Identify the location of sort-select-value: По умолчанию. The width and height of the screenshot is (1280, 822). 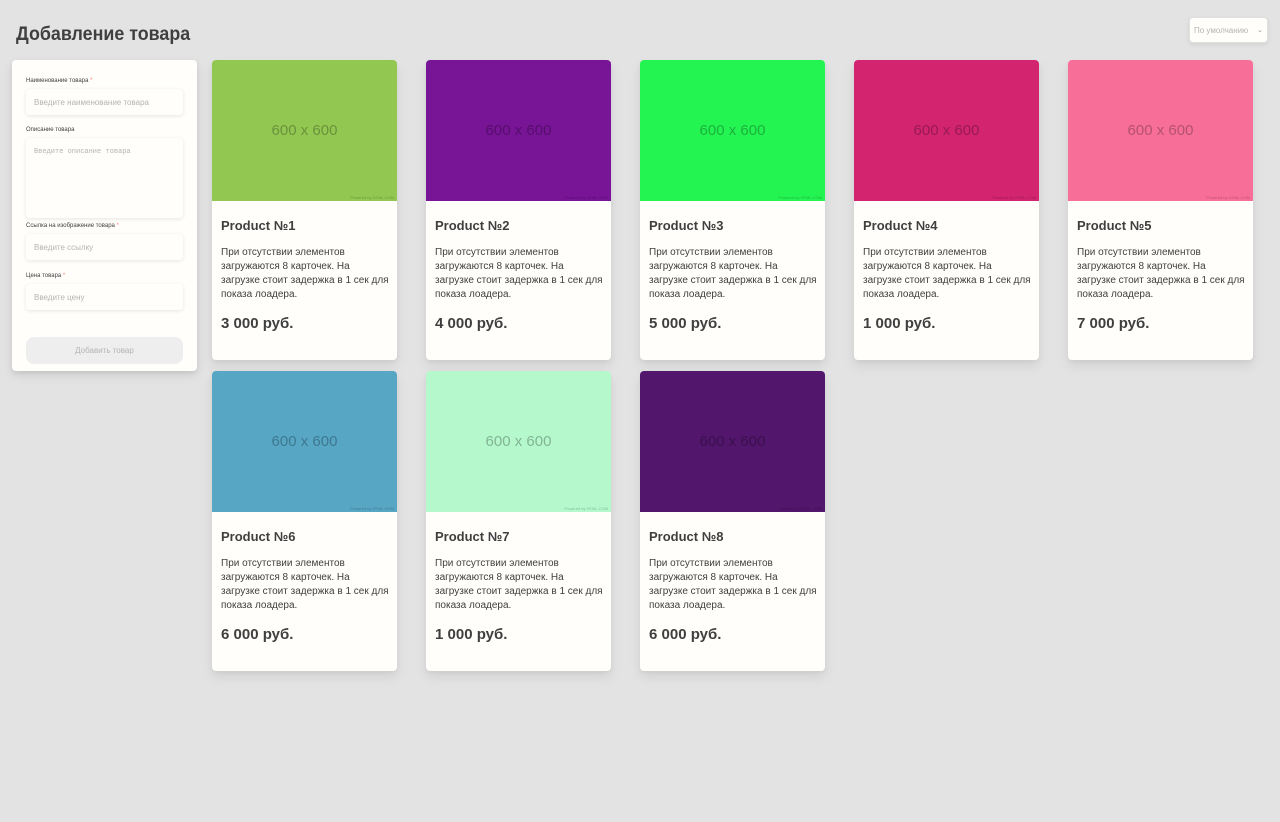
(1221, 30).